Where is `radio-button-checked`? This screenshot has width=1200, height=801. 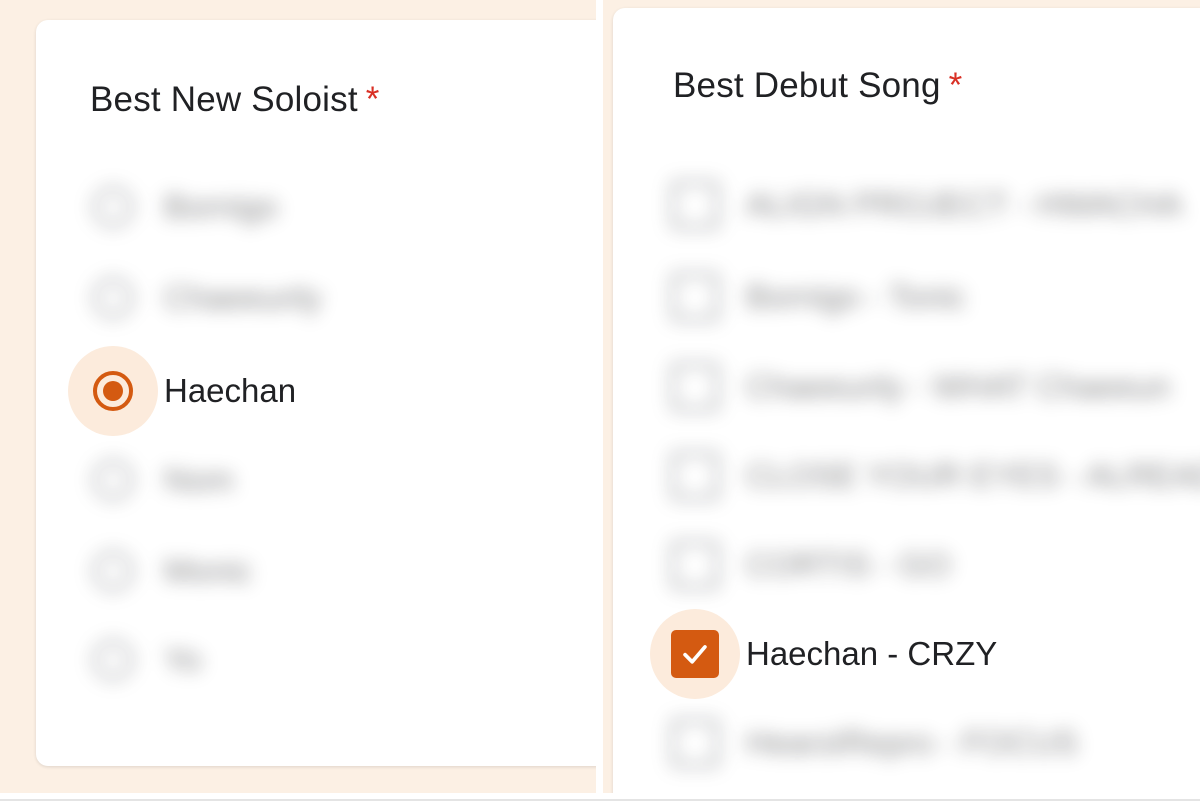
radio-button-checked is located at coordinates (113, 391).